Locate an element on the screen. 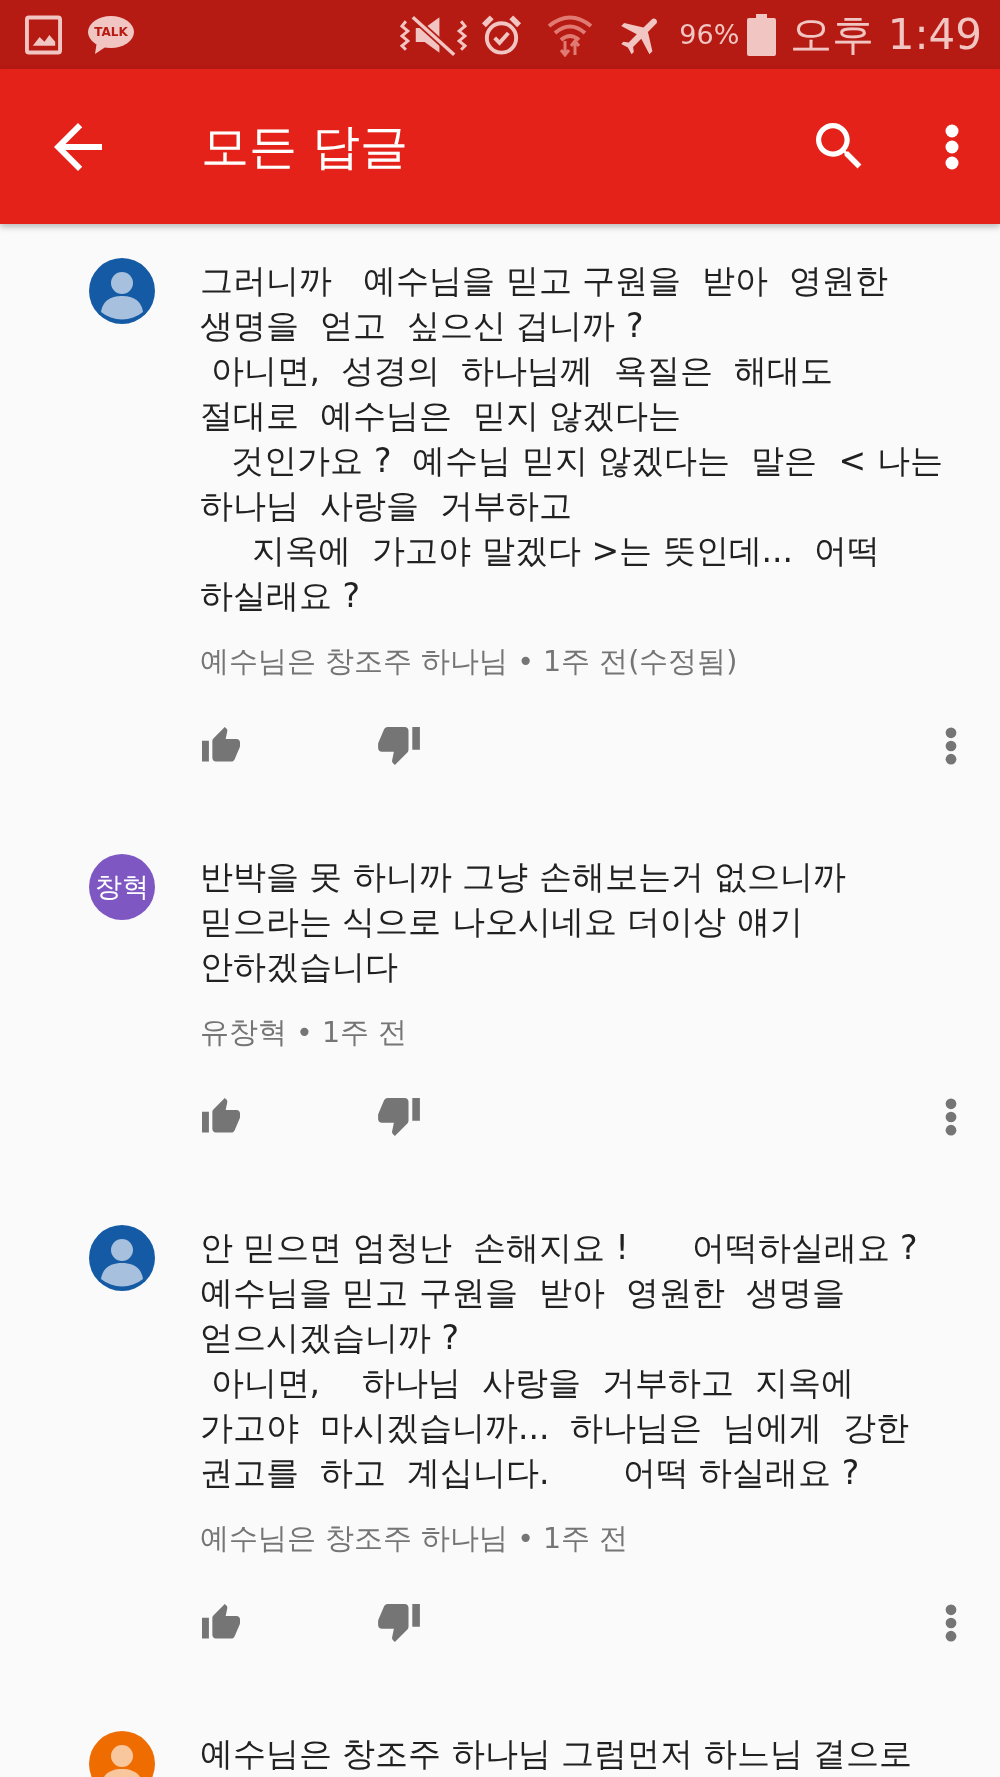 This screenshot has height=1777, width=1000. comment-text: 그러니까 예수님을 믿고 구원을 받아 영원한 생명을 얻고 싶으신 겁니까 ? 아니면, 성경의 하나님께 욕질은 해대도 절대로 예수님은 믿지 않겠다는 것인가요 ? 예수님 믿지 않겠다는 말은 < 나는 하나님 사랑을 거부하고 지옥에 가고야 말겠다 >는 뜻인데... 어떡 하실래요 ? is located at coordinates (572, 438).